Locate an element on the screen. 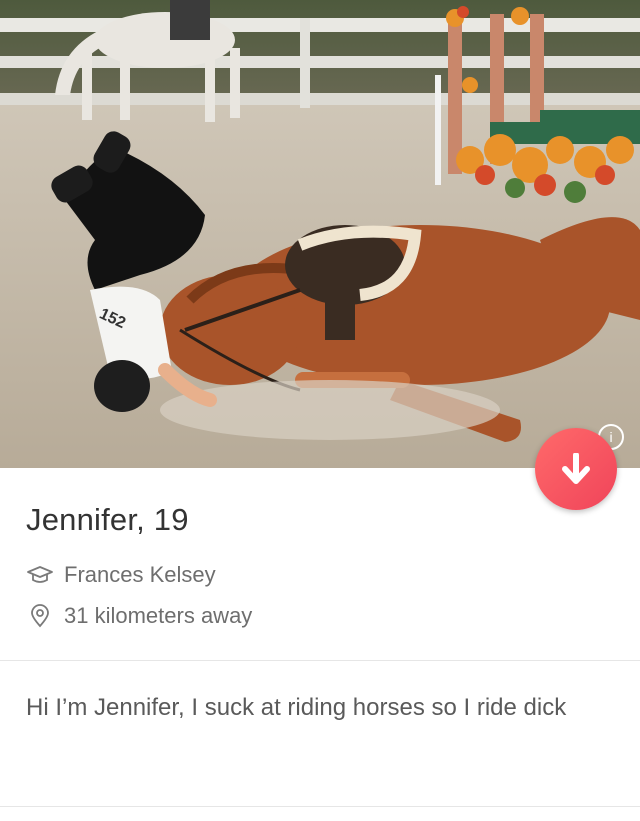 The image size is (640, 821). profile-name-age: Jennifer, 19 is located at coordinates (107, 519).